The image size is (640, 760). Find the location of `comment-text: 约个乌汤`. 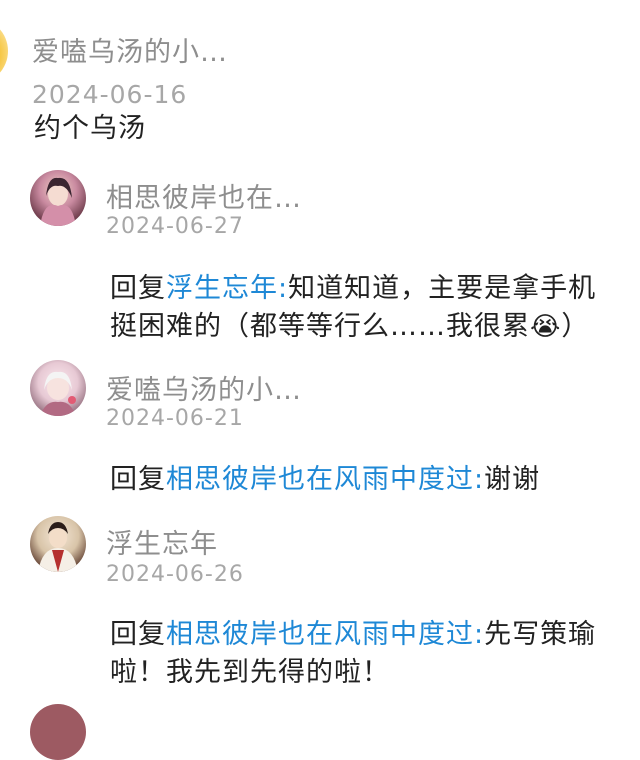

comment-text: 约个乌汤 is located at coordinates (90, 128).